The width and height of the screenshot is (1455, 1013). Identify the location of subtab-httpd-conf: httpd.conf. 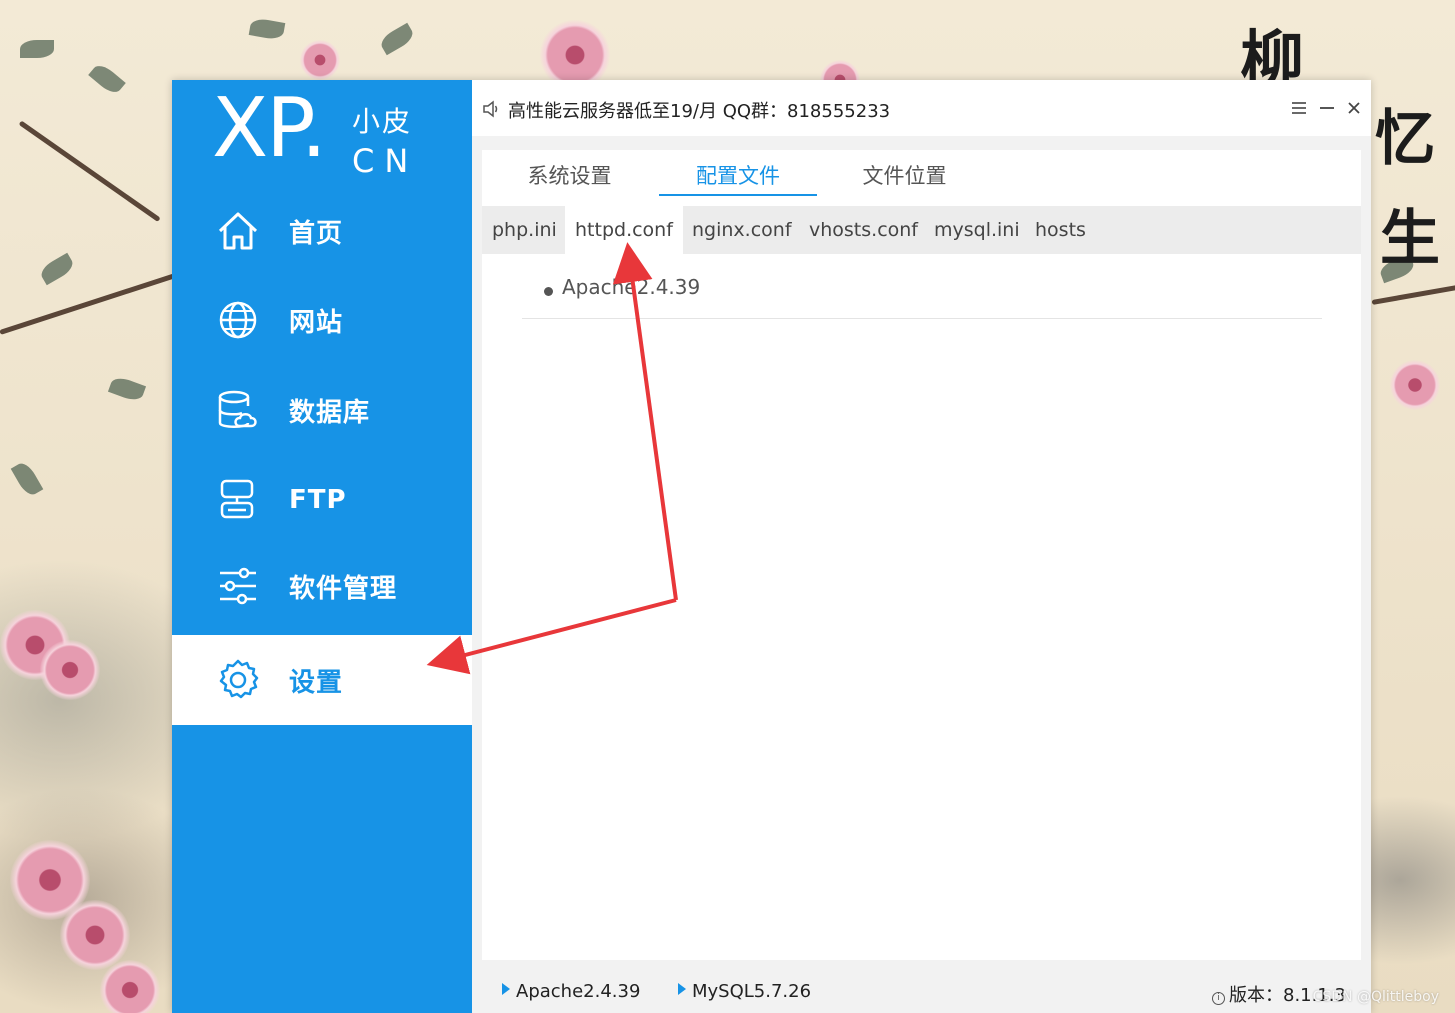
(624, 230).